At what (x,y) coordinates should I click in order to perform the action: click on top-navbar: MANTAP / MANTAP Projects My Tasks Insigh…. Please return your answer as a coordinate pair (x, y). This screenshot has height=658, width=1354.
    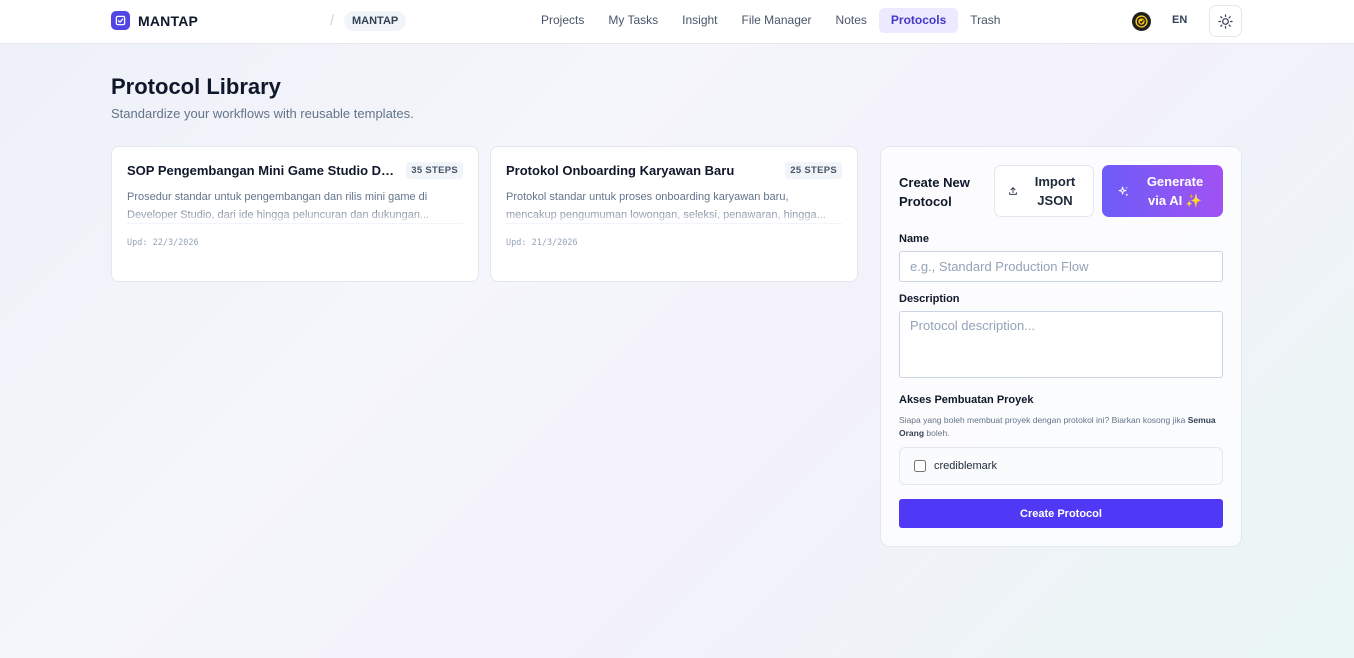
    Looking at the image, I should click on (677, 22).